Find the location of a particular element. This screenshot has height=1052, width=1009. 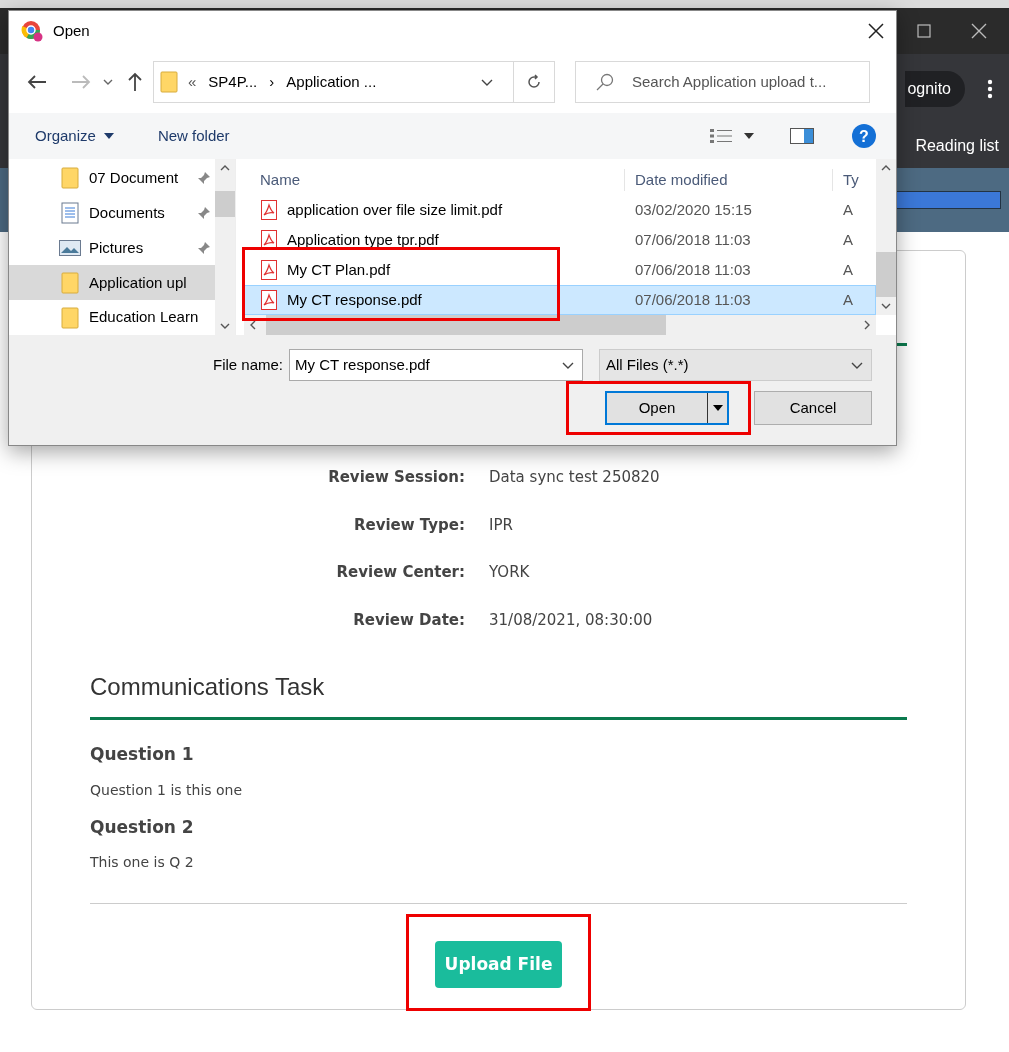

search-icon is located at coordinates (605, 82).